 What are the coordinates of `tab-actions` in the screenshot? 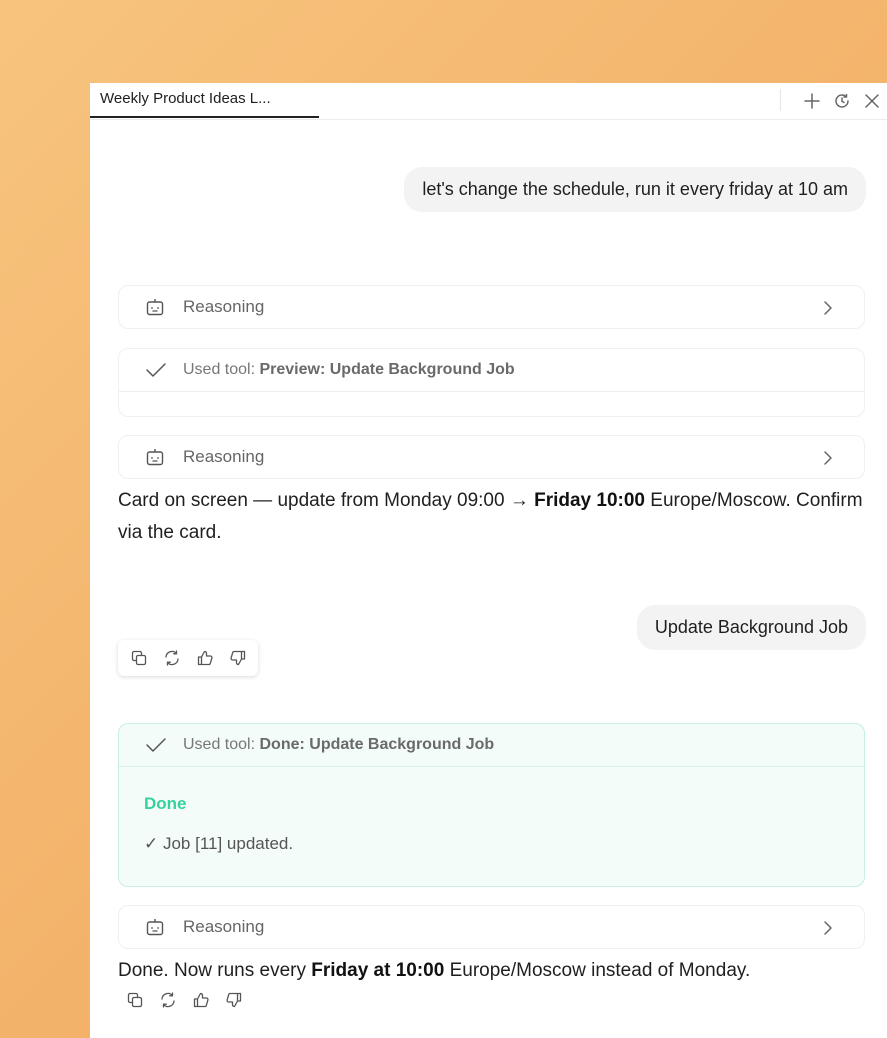 It's located at (842, 101).